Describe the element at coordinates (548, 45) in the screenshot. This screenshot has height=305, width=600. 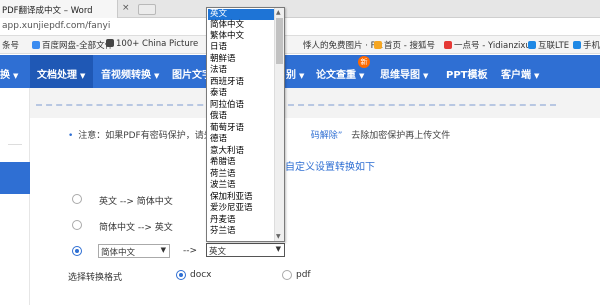
I see `bookmark-item: 互联LTE` at that location.